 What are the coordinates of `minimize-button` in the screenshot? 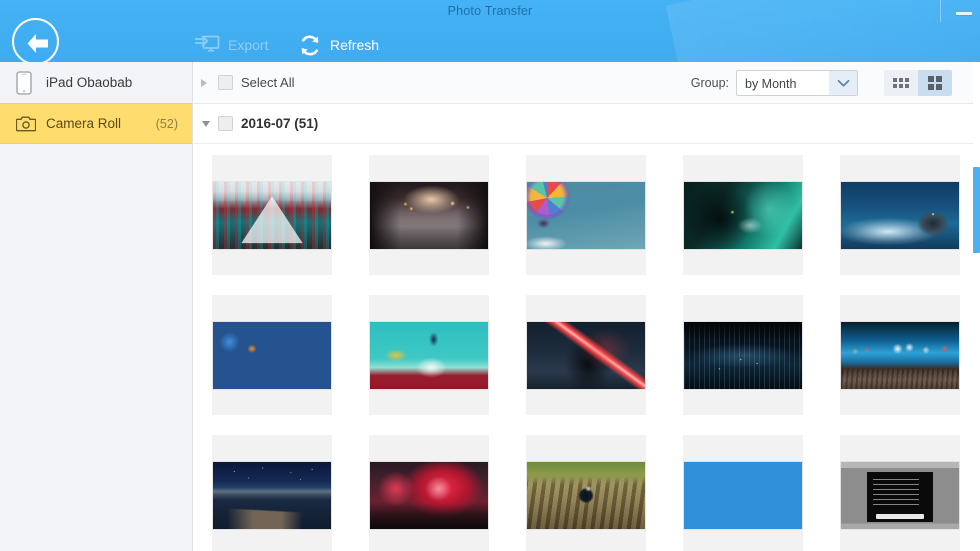 It's located at (964, 12).